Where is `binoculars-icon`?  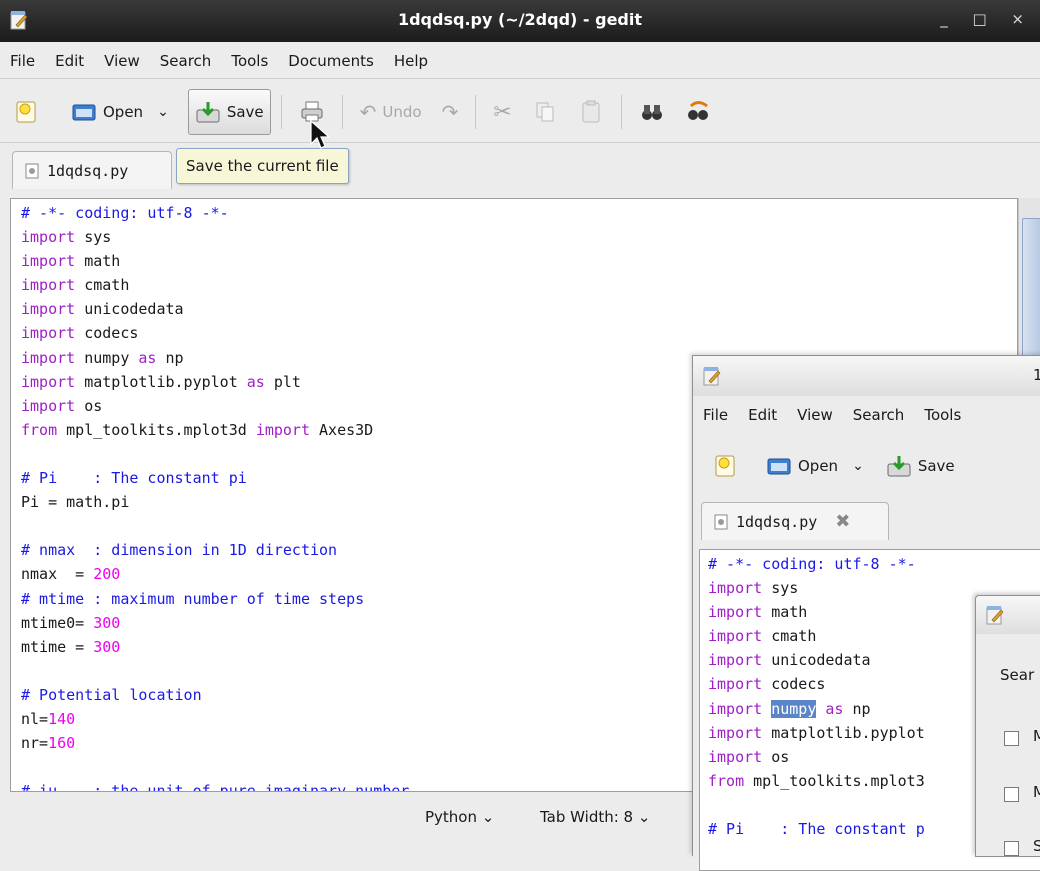 binoculars-icon is located at coordinates (651, 112).